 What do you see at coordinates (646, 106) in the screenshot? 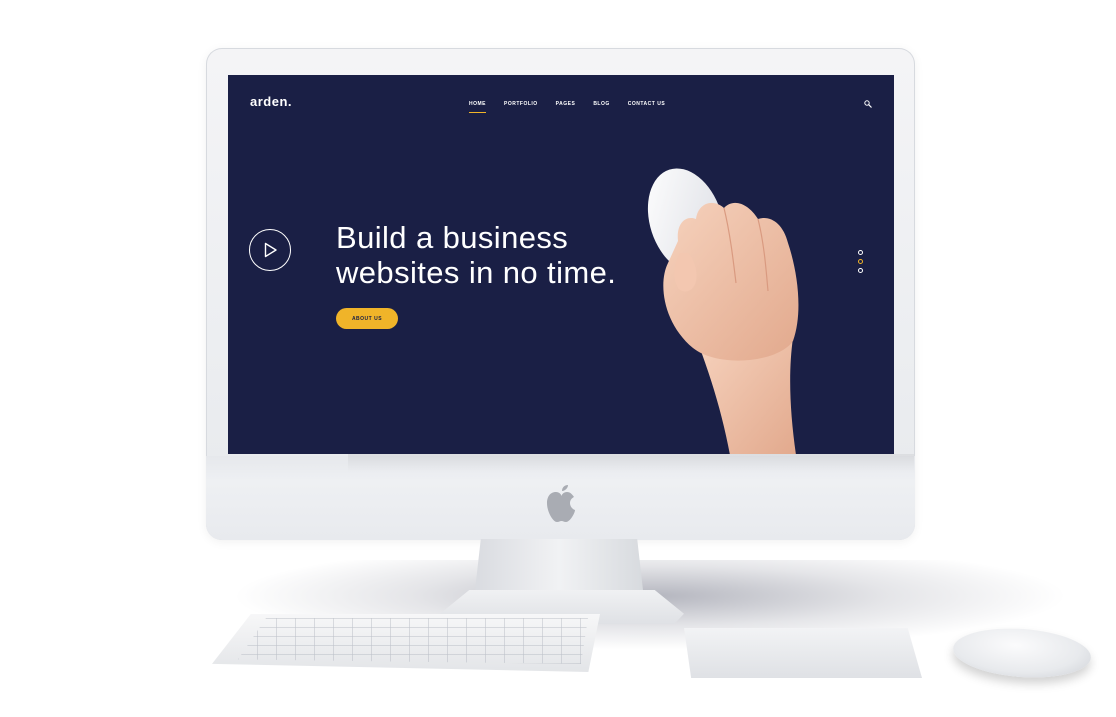
I see `nav-contact-us: CONTACT US` at bounding box center [646, 106].